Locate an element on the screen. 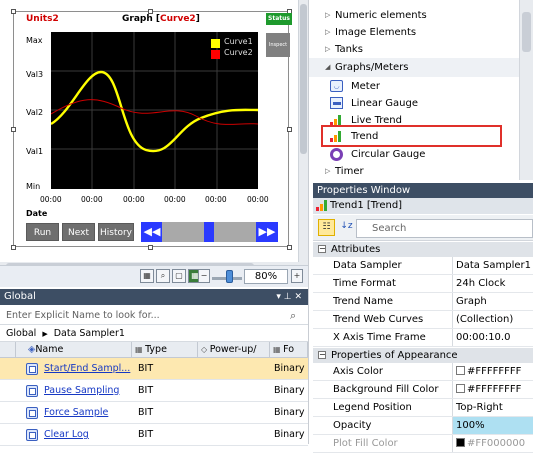 This screenshot has height=453, width=533. units-label: Units2 is located at coordinates (42, 19).